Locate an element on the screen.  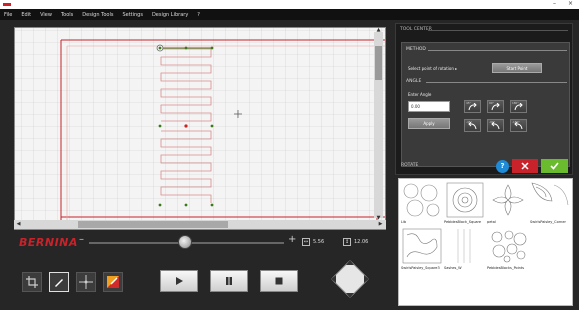
library-item: SwirlsPaisley_Corner is located at coordinates (551, 204).